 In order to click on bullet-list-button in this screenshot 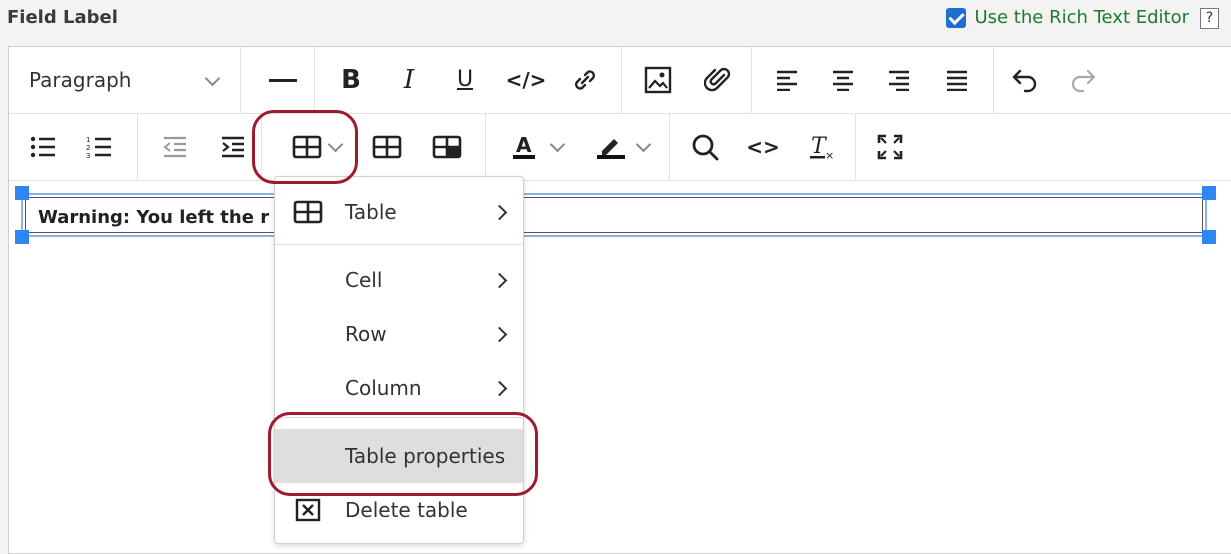, I will do `click(43, 147)`.